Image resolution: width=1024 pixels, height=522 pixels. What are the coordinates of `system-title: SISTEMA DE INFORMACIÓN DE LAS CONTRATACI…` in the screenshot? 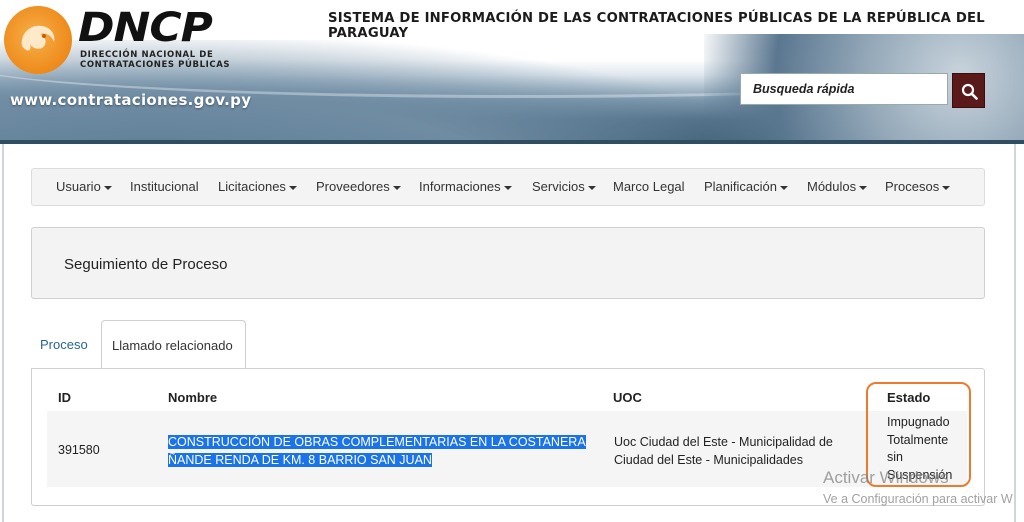 It's located at (656, 26).